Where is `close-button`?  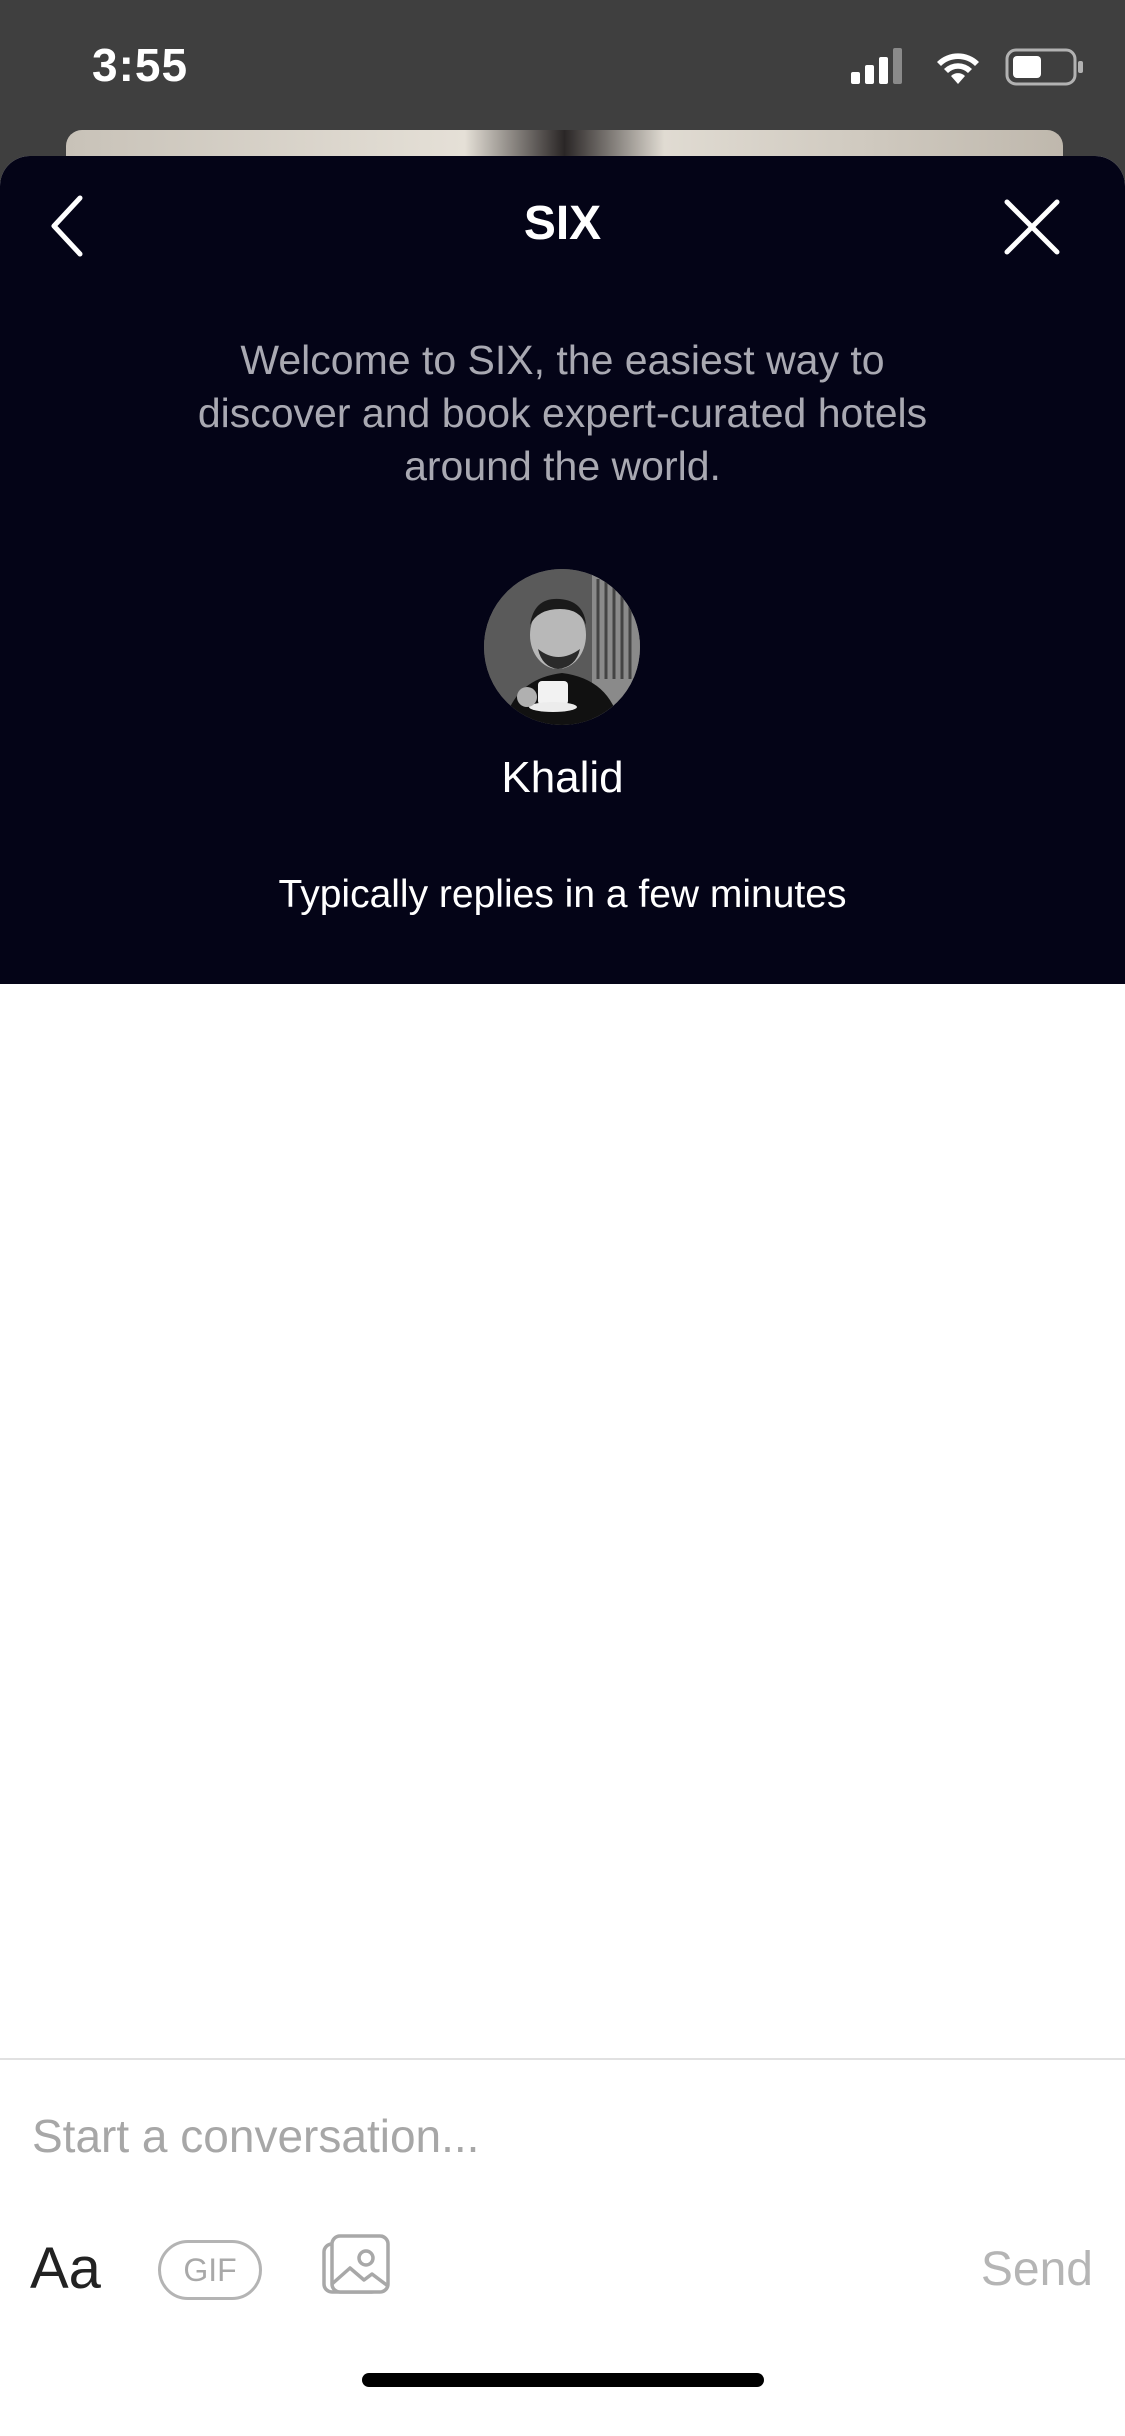 close-button is located at coordinates (1032, 227).